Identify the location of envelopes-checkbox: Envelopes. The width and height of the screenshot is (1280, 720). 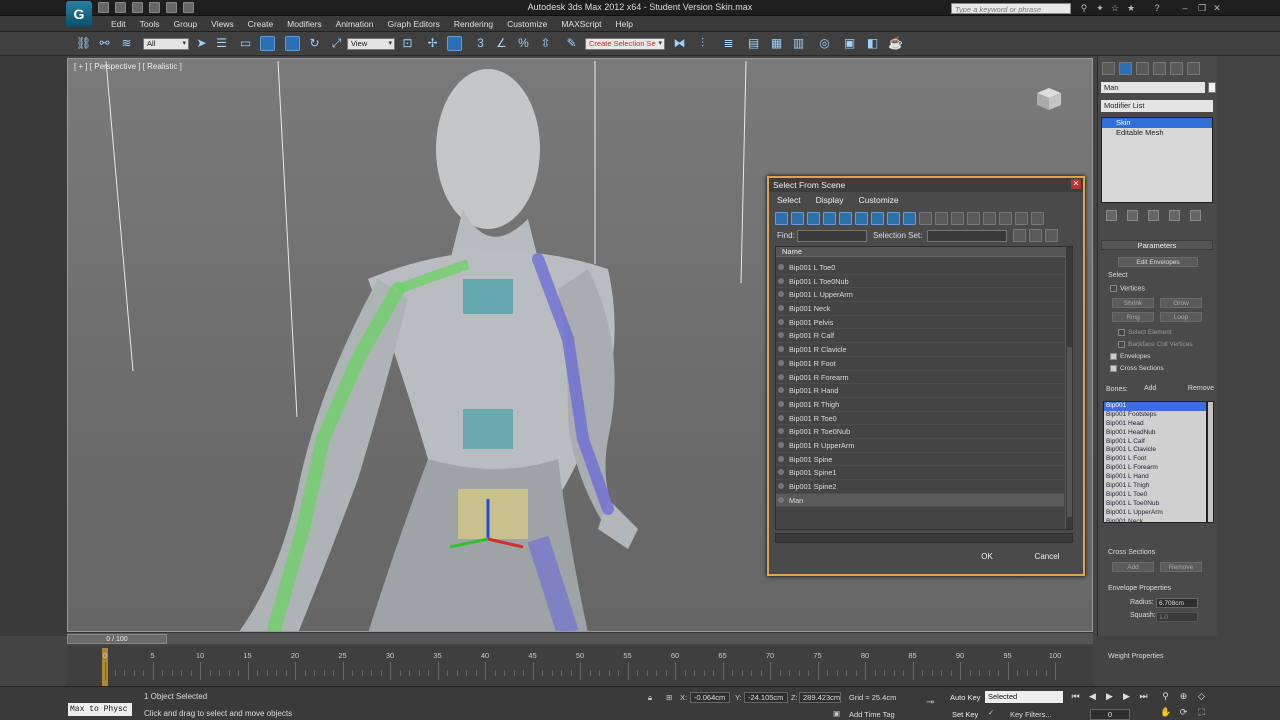
(1130, 356).